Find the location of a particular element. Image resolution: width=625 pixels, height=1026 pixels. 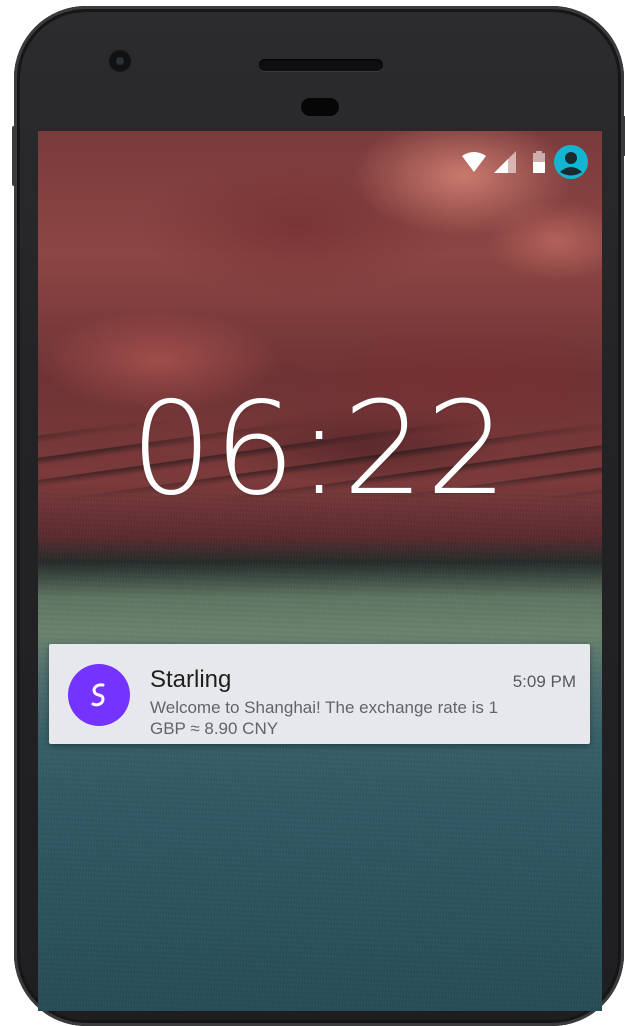

wifi-icon is located at coordinates (474, 162).